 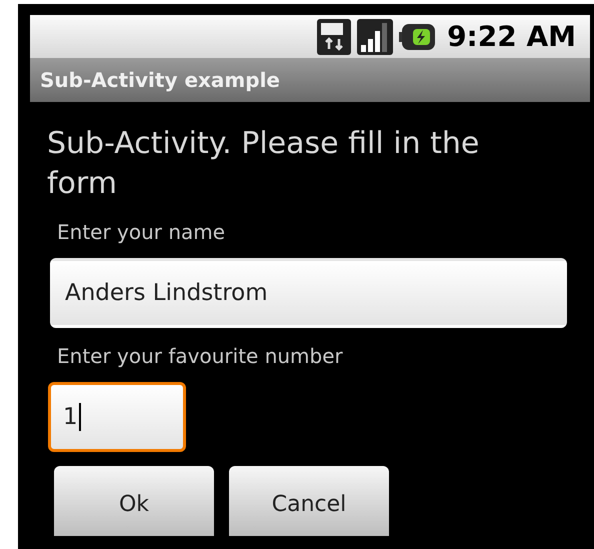 What do you see at coordinates (308, 293) in the screenshot?
I see `name-field: Anders Lindstrom` at bounding box center [308, 293].